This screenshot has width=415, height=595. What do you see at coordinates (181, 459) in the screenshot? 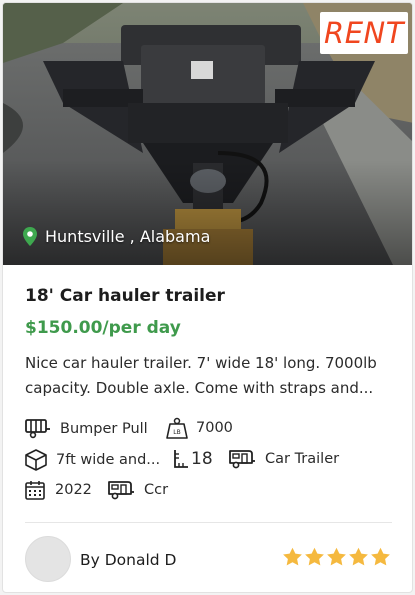
I see `length-icon` at bounding box center [181, 459].